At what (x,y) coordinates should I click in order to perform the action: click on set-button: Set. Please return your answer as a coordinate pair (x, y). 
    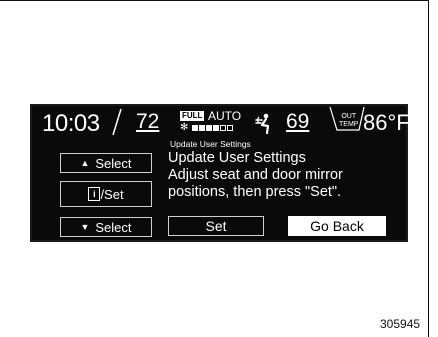
    Looking at the image, I should click on (216, 226).